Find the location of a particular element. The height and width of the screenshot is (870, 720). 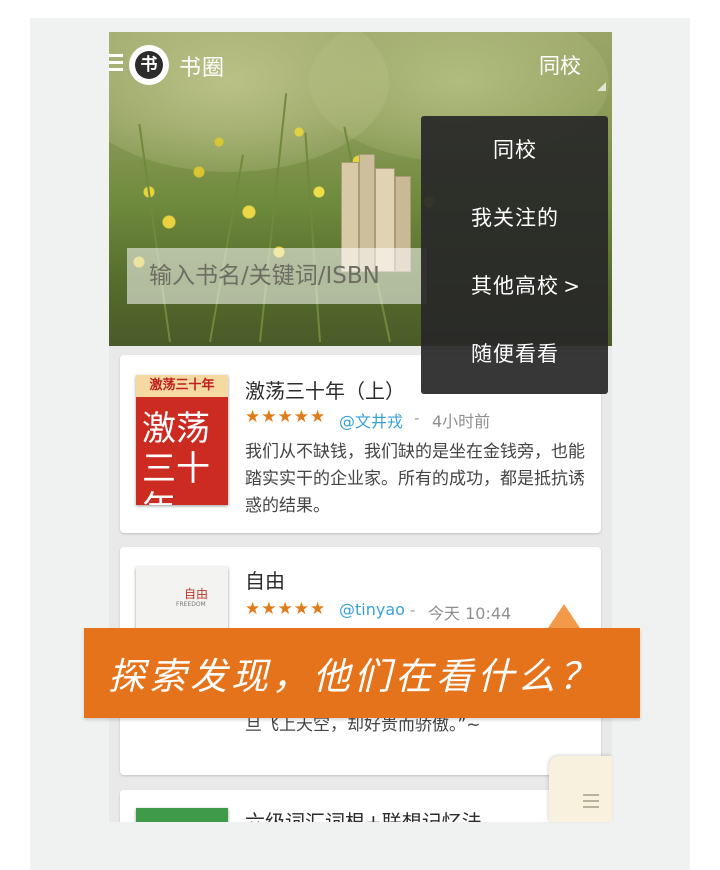

dropdown-item-other-schools: 其他高校 > is located at coordinates (514, 286).